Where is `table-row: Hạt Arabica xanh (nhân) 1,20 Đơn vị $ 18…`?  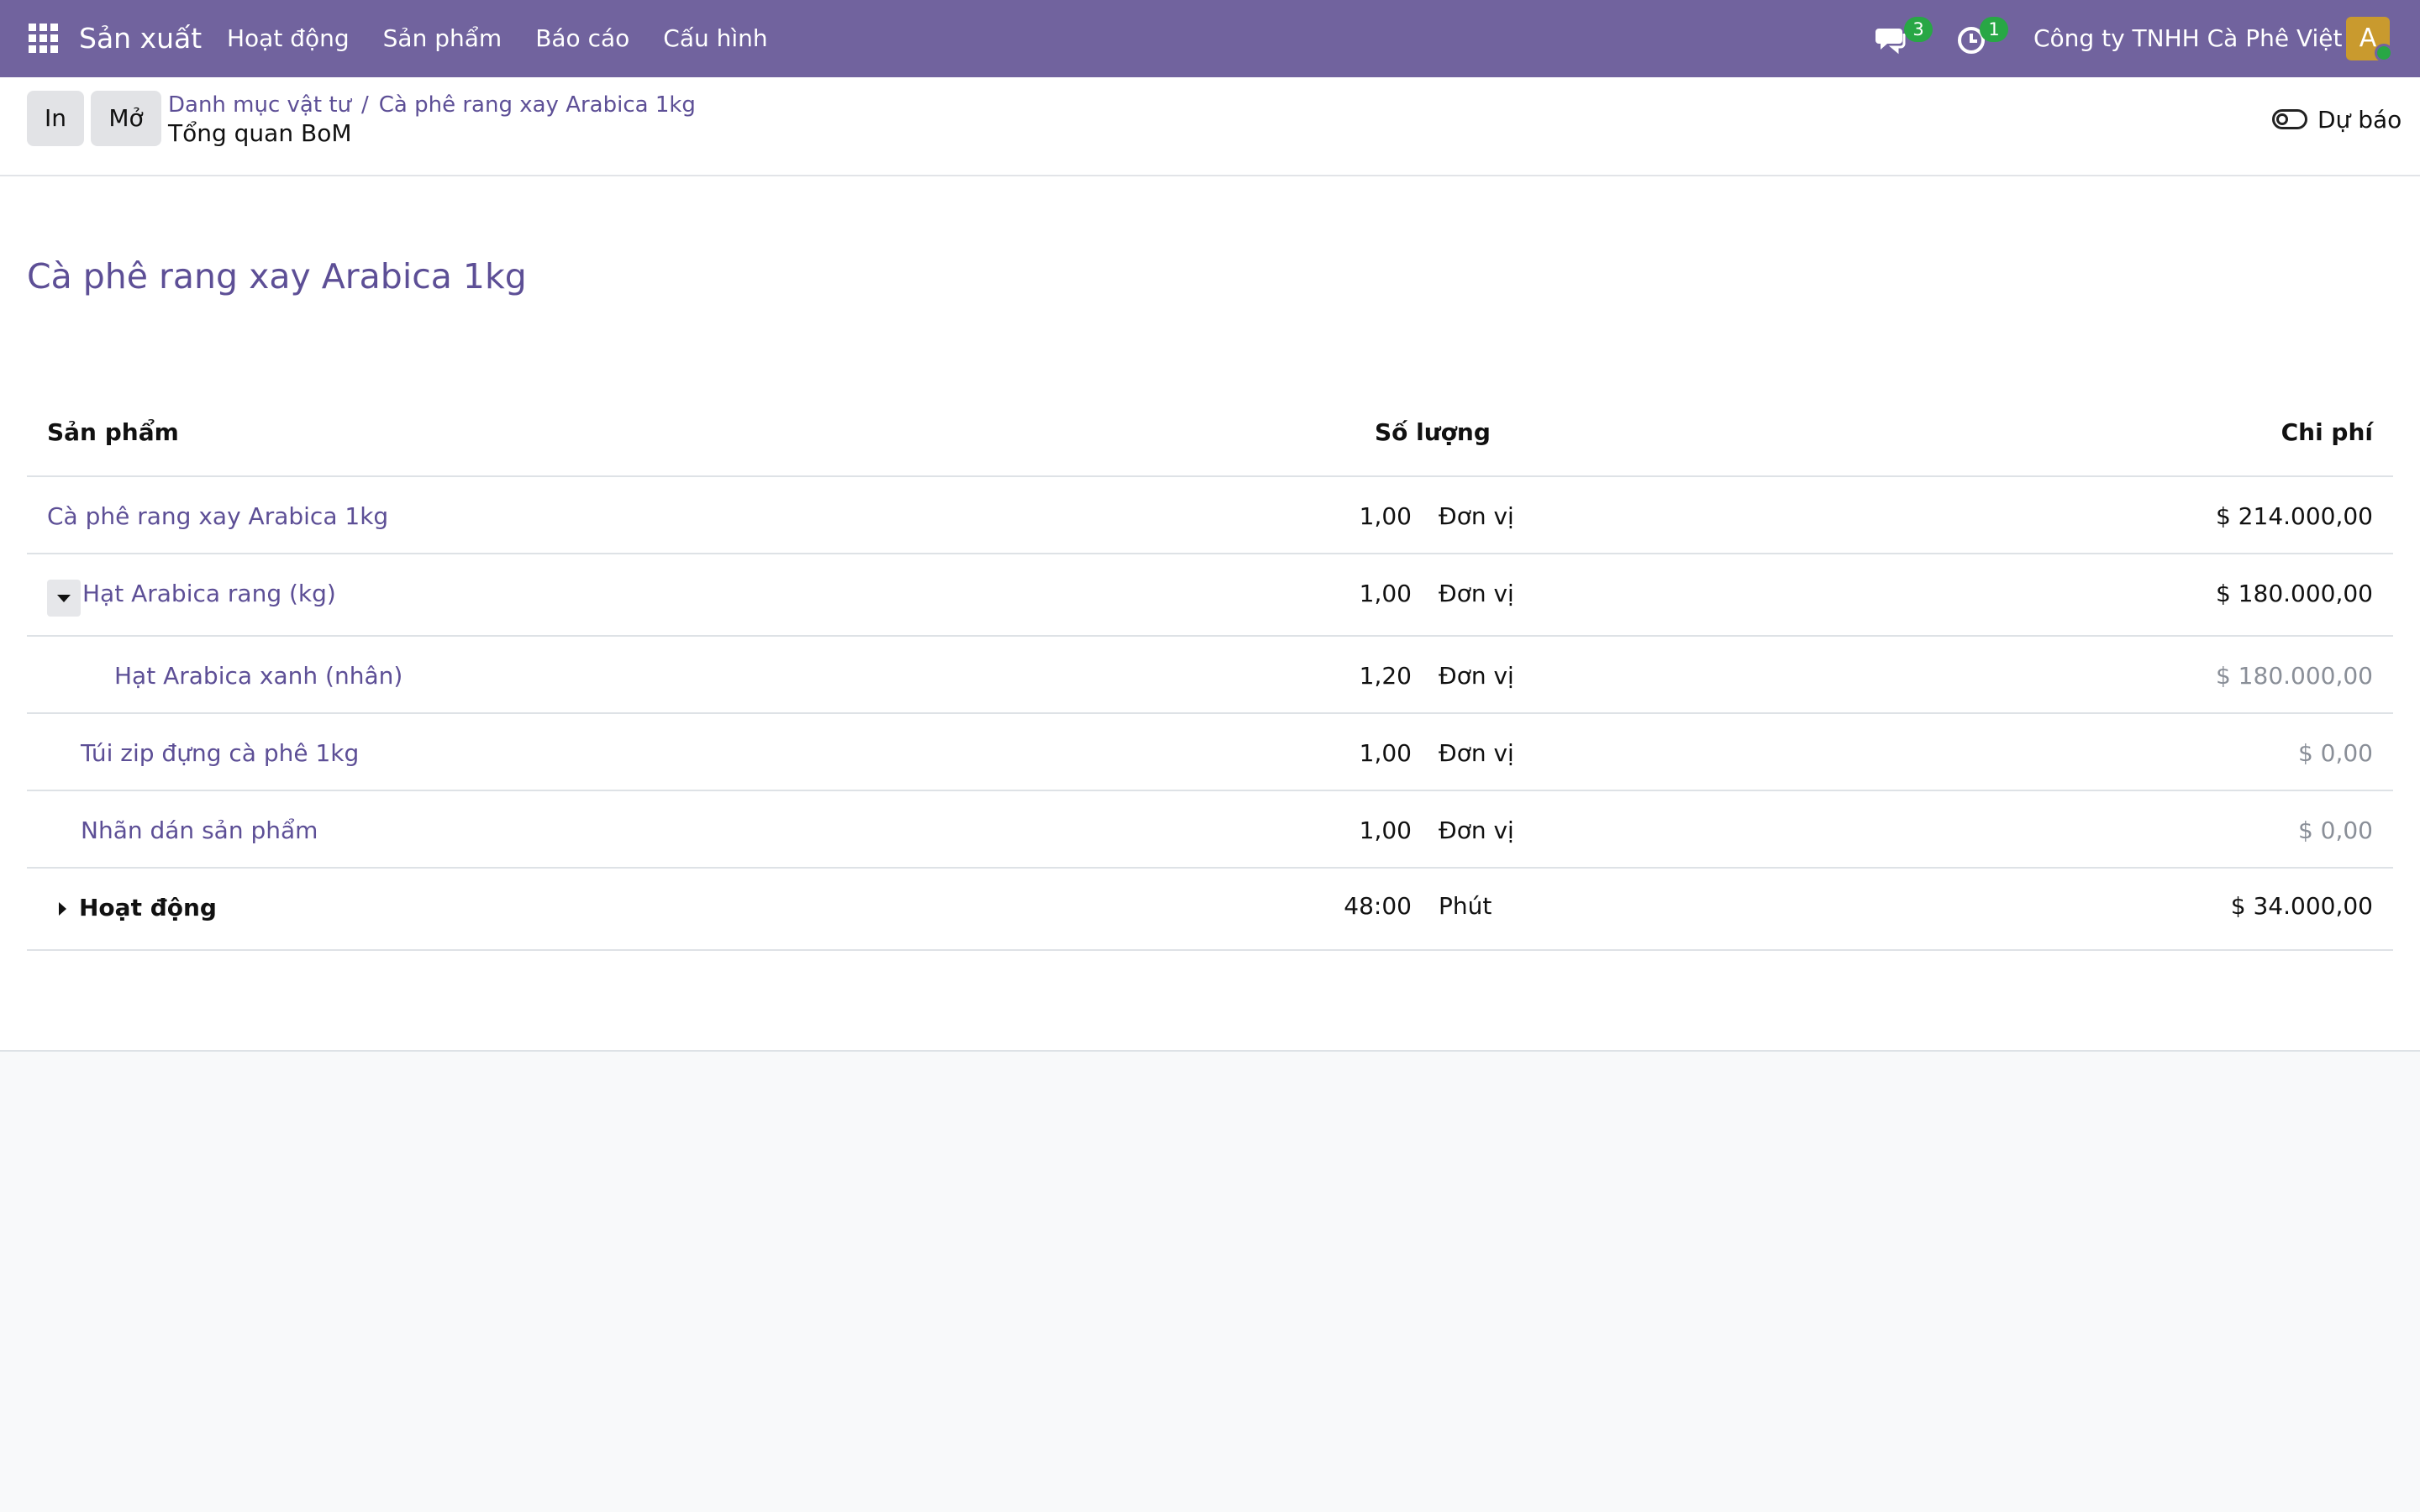
table-row: Hạt Arabica xanh (nhân) 1,20 Đơn vị $ 18… is located at coordinates (1210, 675).